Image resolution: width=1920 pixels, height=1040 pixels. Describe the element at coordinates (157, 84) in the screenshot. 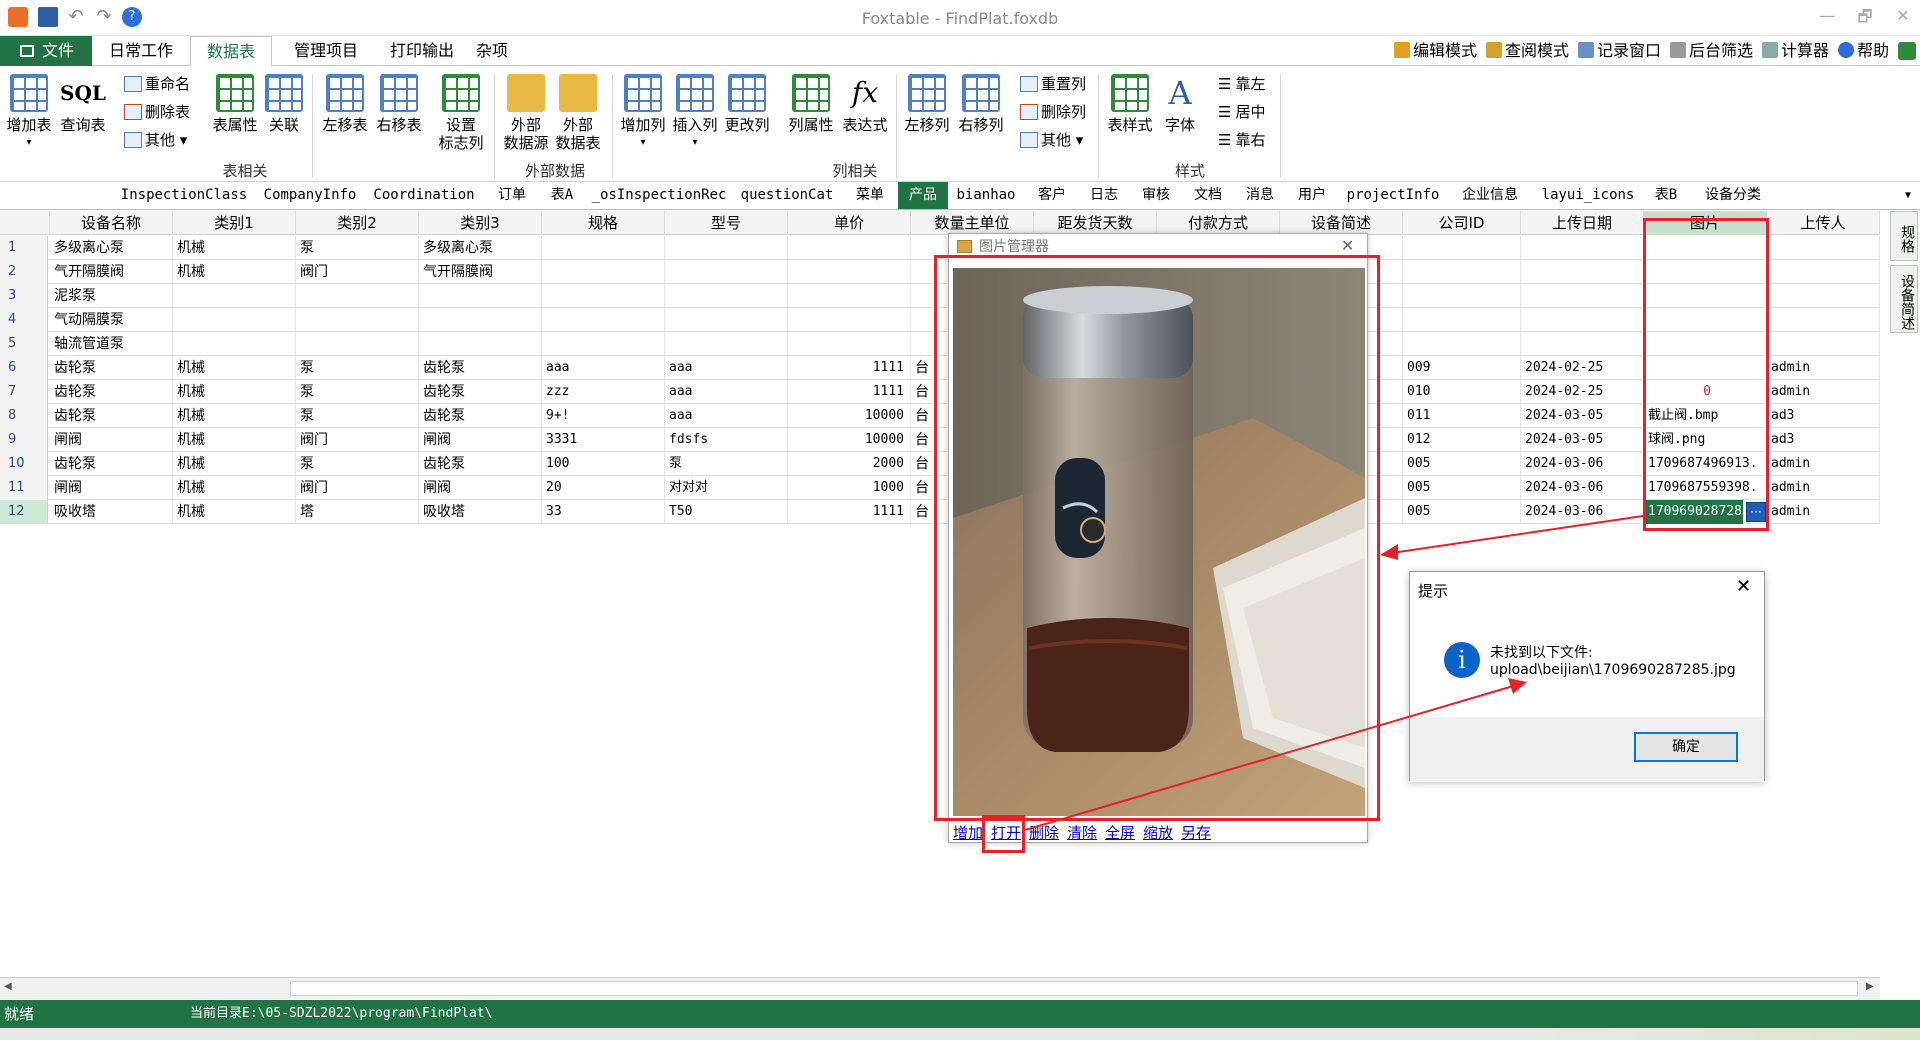

I see `rename-button: 重命名` at that location.